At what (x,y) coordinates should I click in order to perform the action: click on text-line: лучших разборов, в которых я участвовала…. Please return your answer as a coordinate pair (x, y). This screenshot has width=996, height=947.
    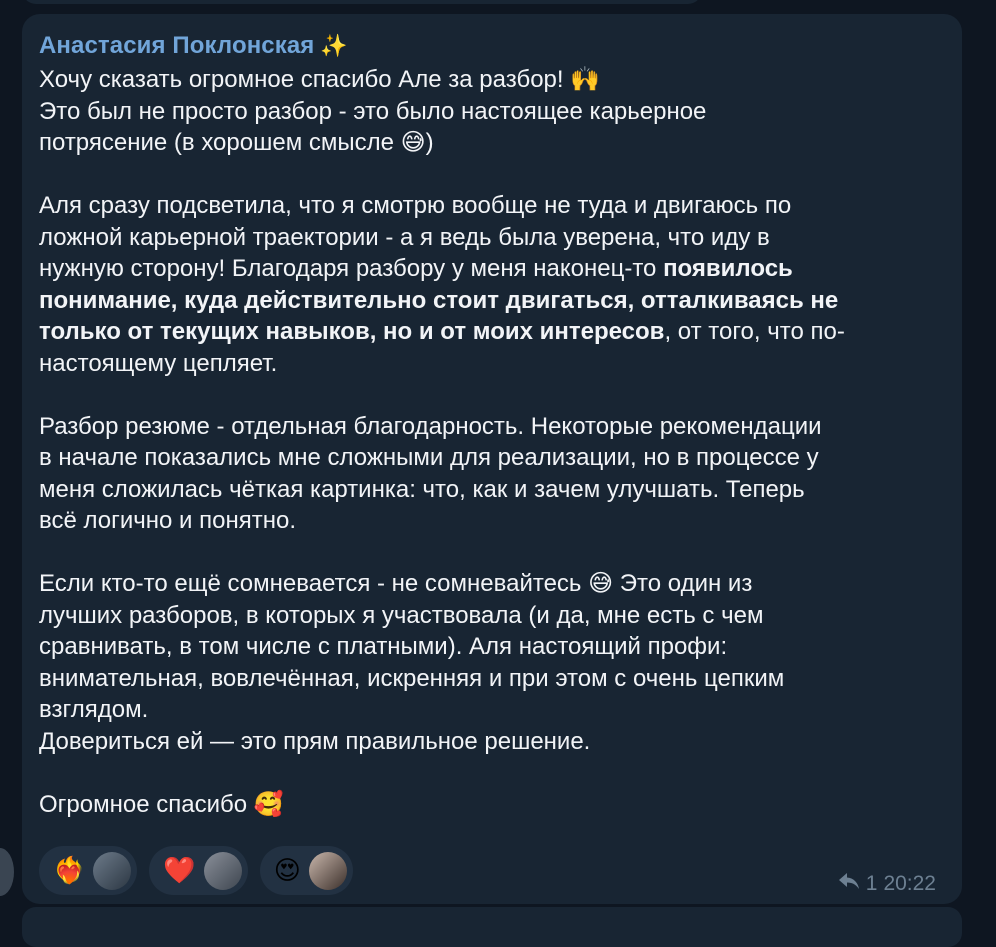
    Looking at the image, I should click on (401, 615).